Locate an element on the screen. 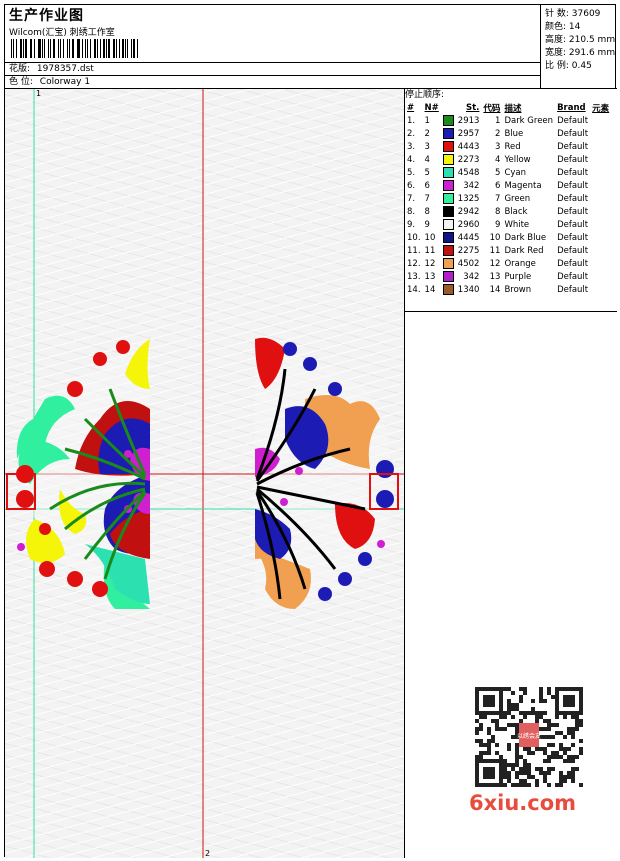  color-num: 11. is located at coordinates (414, 250).